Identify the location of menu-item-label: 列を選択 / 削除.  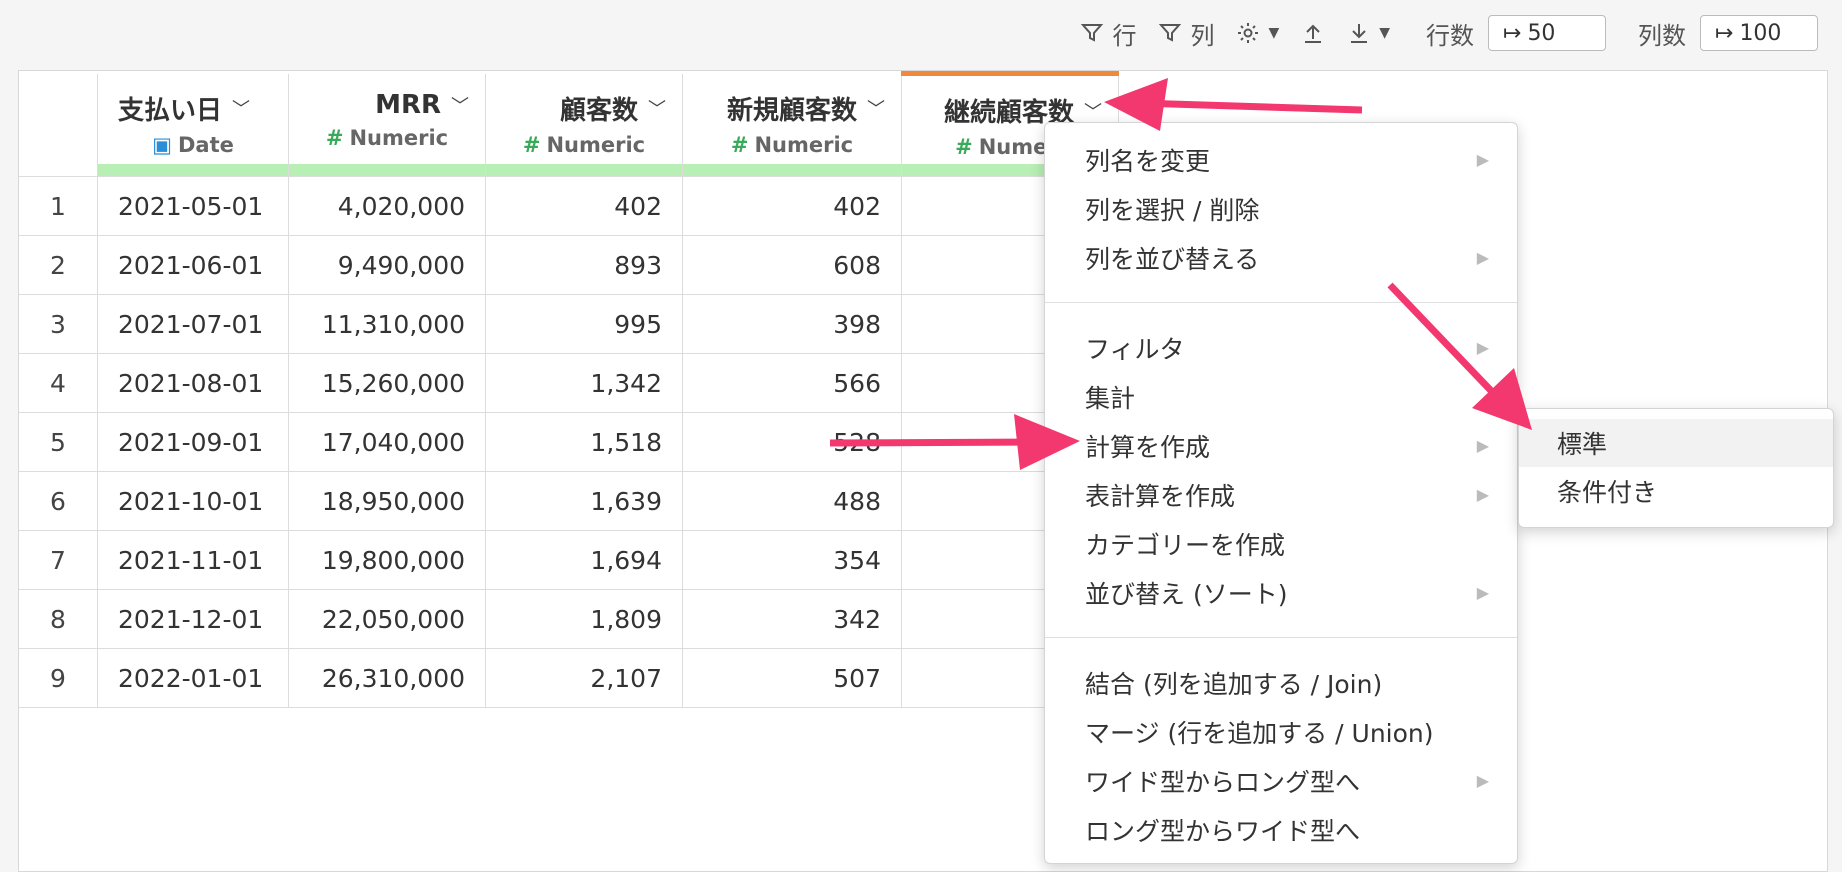
(1172, 210).